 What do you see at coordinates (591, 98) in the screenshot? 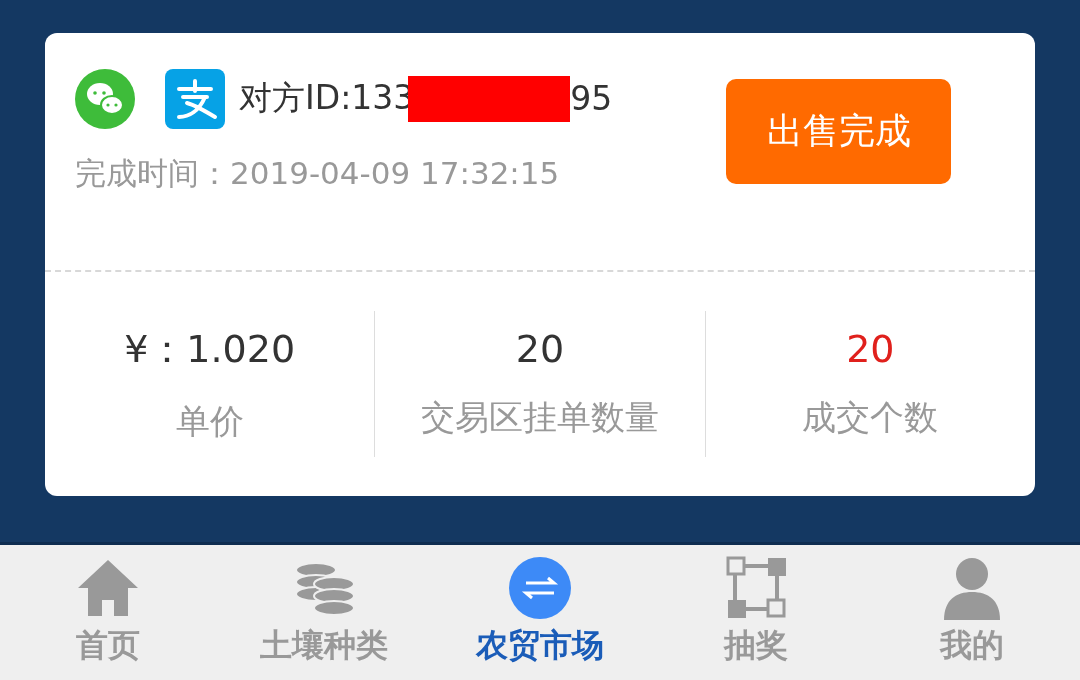
I see `counterparty-id-suffix: 95` at bounding box center [591, 98].